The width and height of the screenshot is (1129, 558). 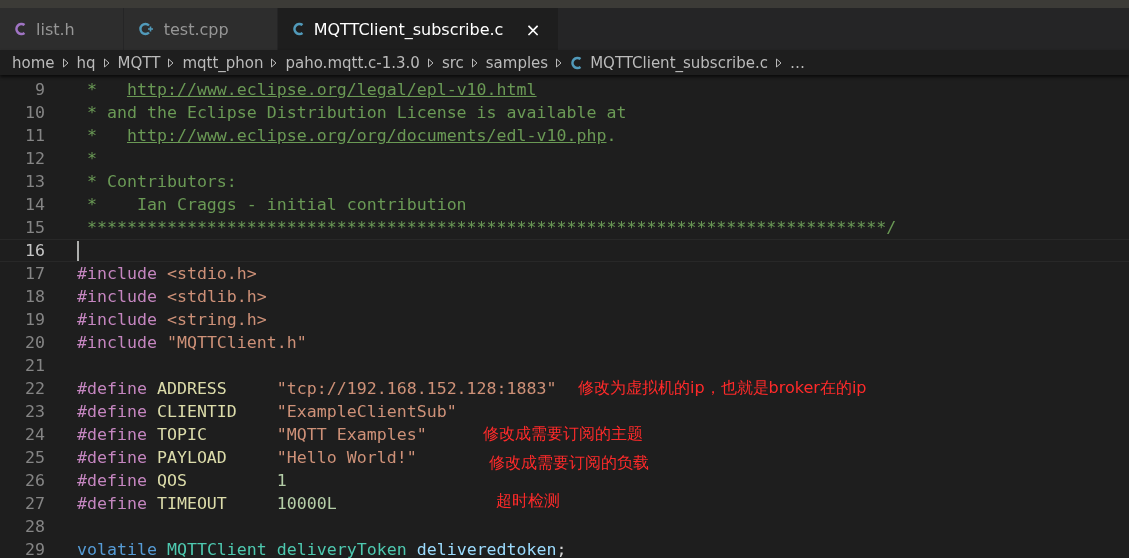 What do you see at coordinates (528, 501) in the screenshot?
I see `annotation-note: 超时检测` at bounding box center [528, 501].